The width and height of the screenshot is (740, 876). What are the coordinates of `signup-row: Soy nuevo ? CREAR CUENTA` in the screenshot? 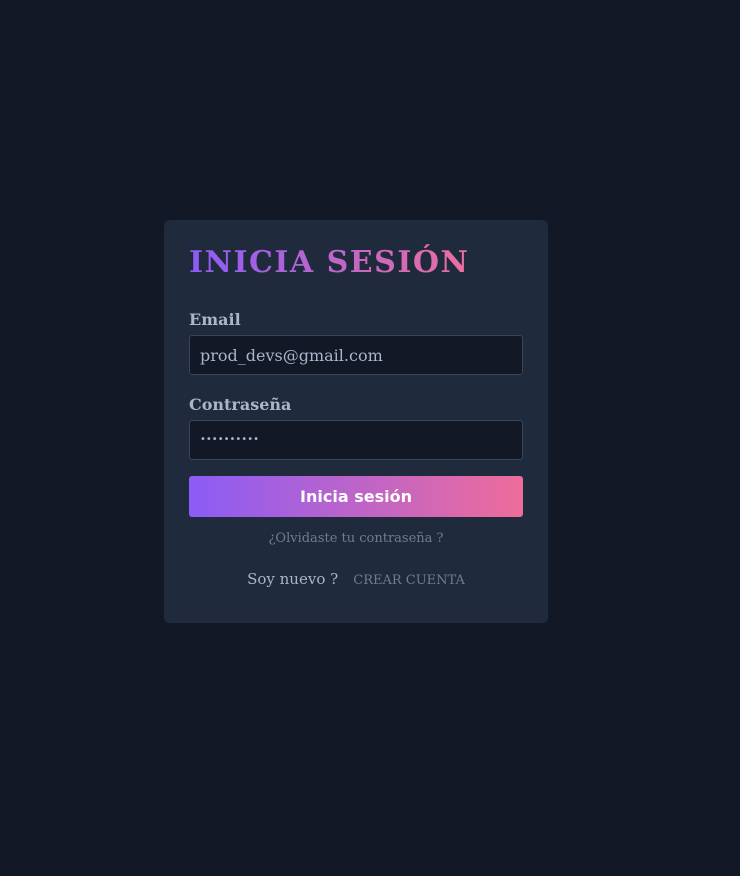 It's located at (356, 580).